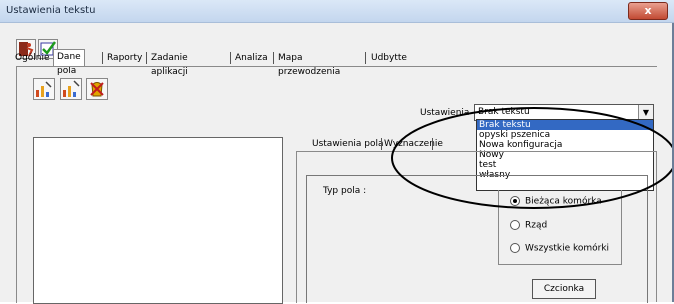 The height and width of the screenshot is (304, 674). Describe the element at coordinates (51, 10) in the screenshot. I see `window-title: Ustawienia tekstu` at that location.